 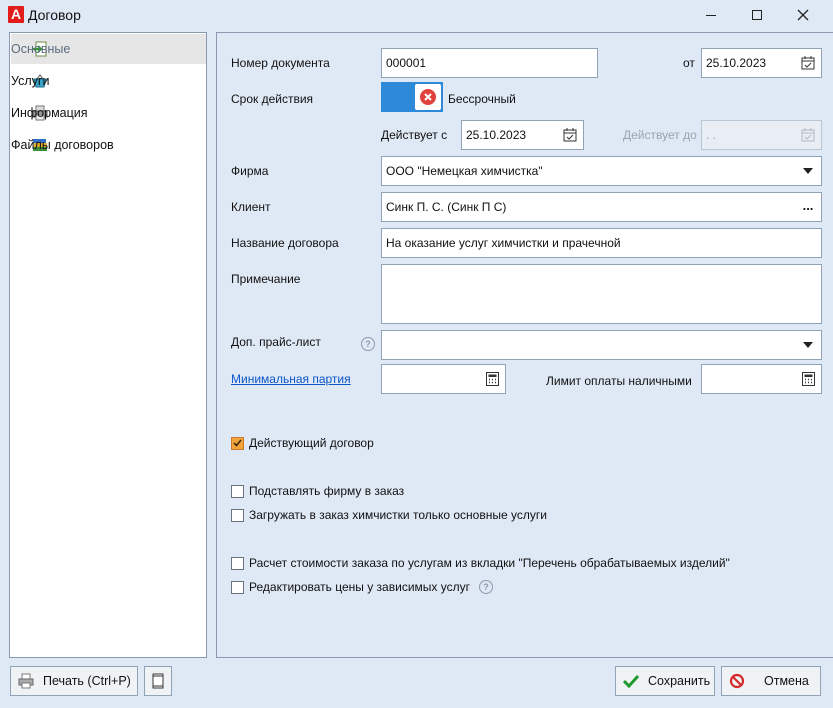 What do you see at coordinates (250, 171) in the screenshot?
I see `firm-label: Фирма` at bounding box center [250, 171].